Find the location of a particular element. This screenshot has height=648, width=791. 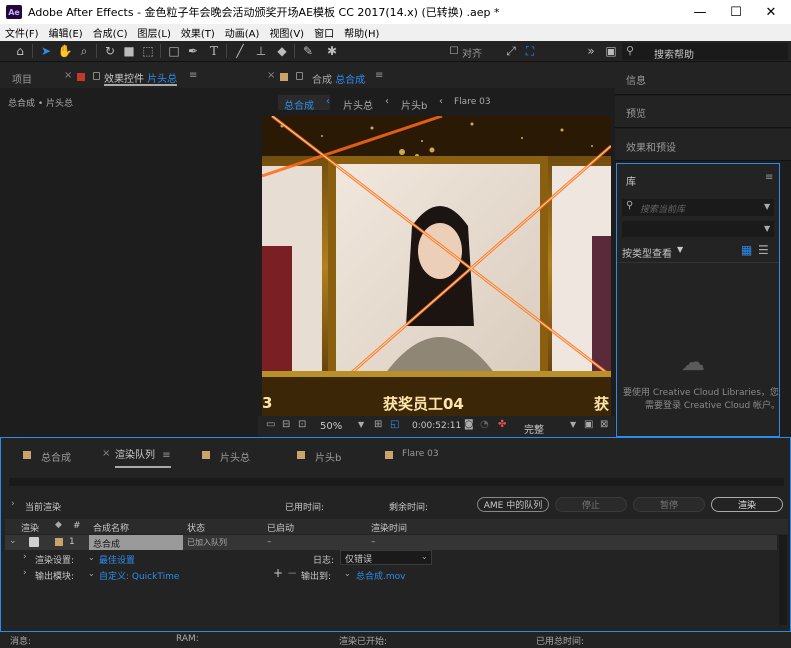

minimize-button: — is located at coordinates (700, 12).